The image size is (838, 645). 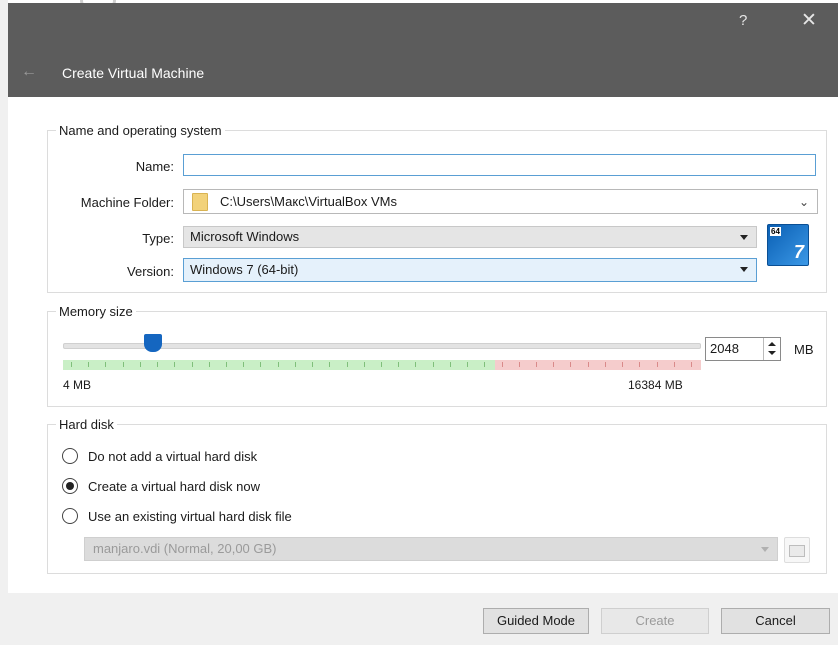 What do you see at coordinates (4, 322) in the screenshot?
I see `background-strip` at bounding box center [4, 322].